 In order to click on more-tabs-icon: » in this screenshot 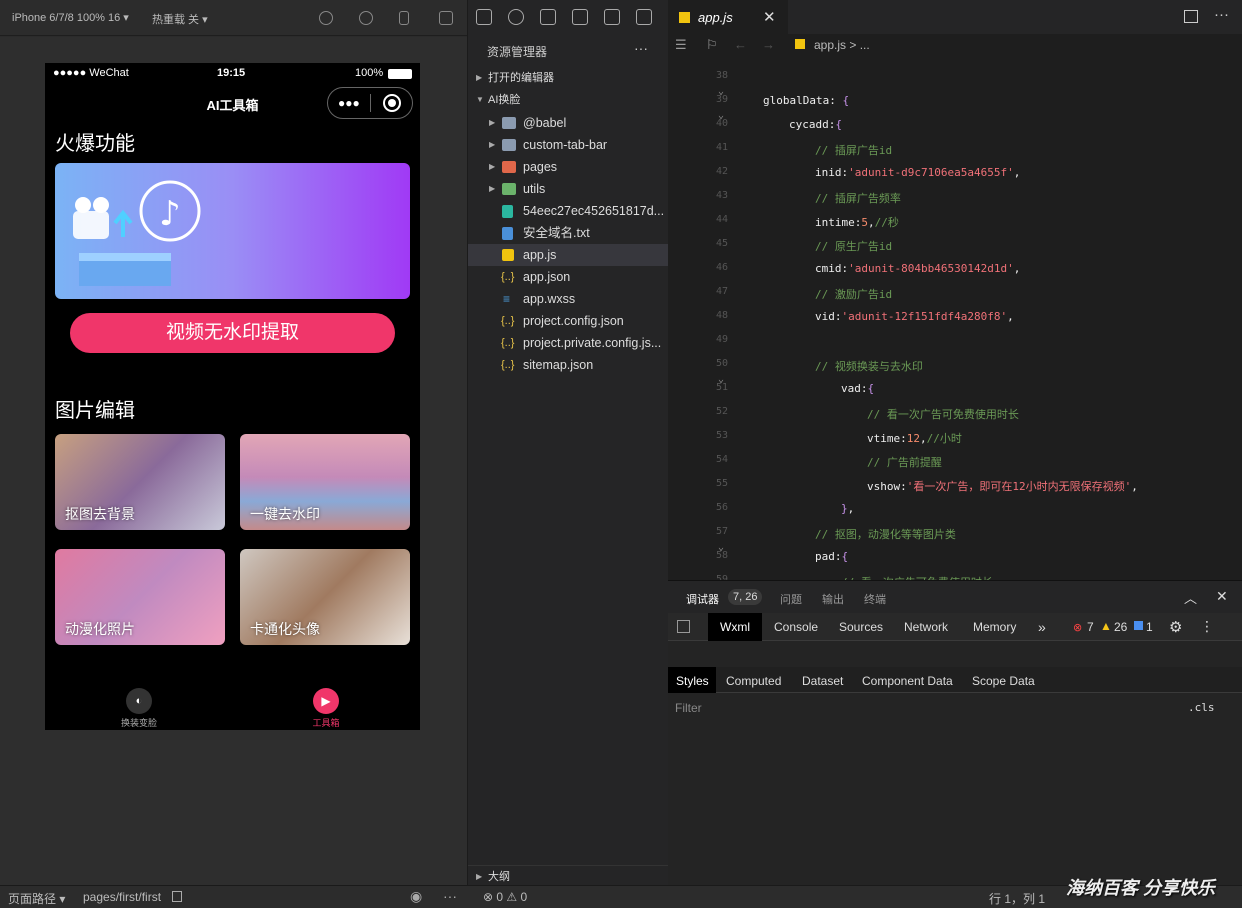, I will do `click(1042, 627)`.